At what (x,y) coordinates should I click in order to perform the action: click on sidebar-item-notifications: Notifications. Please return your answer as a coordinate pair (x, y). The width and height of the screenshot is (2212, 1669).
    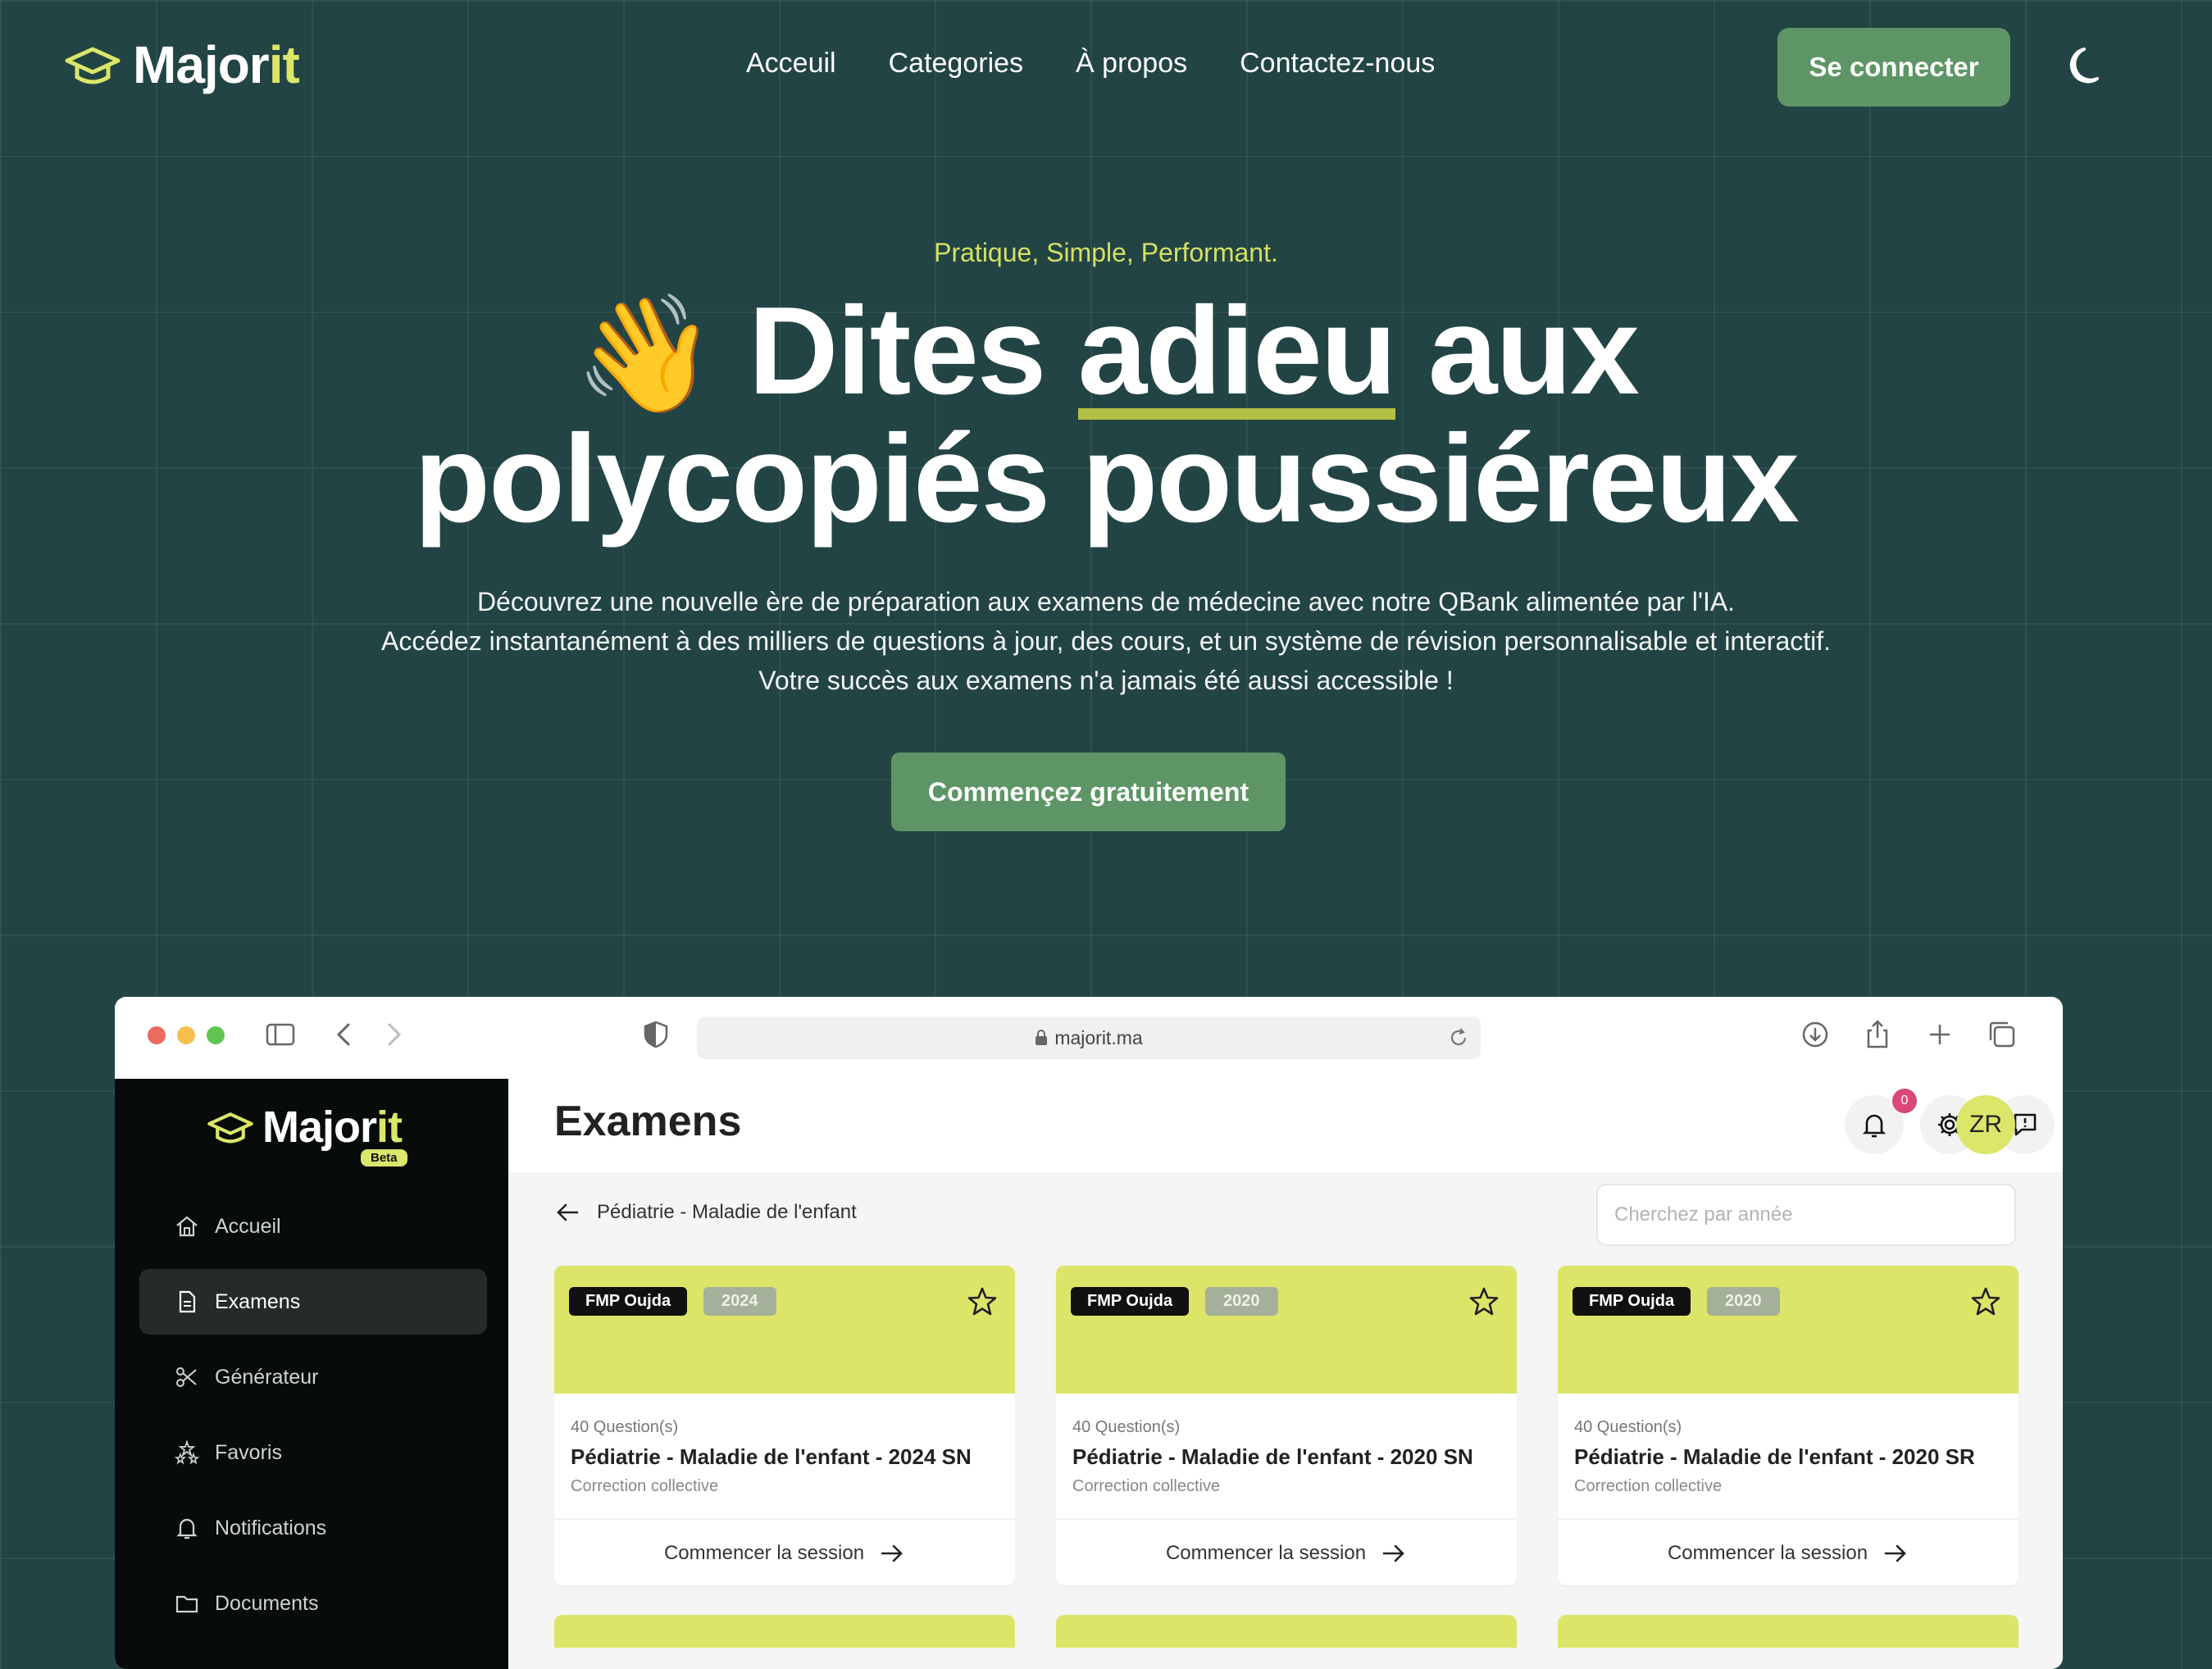
    Looking at the image, I should click on (313, 1528).